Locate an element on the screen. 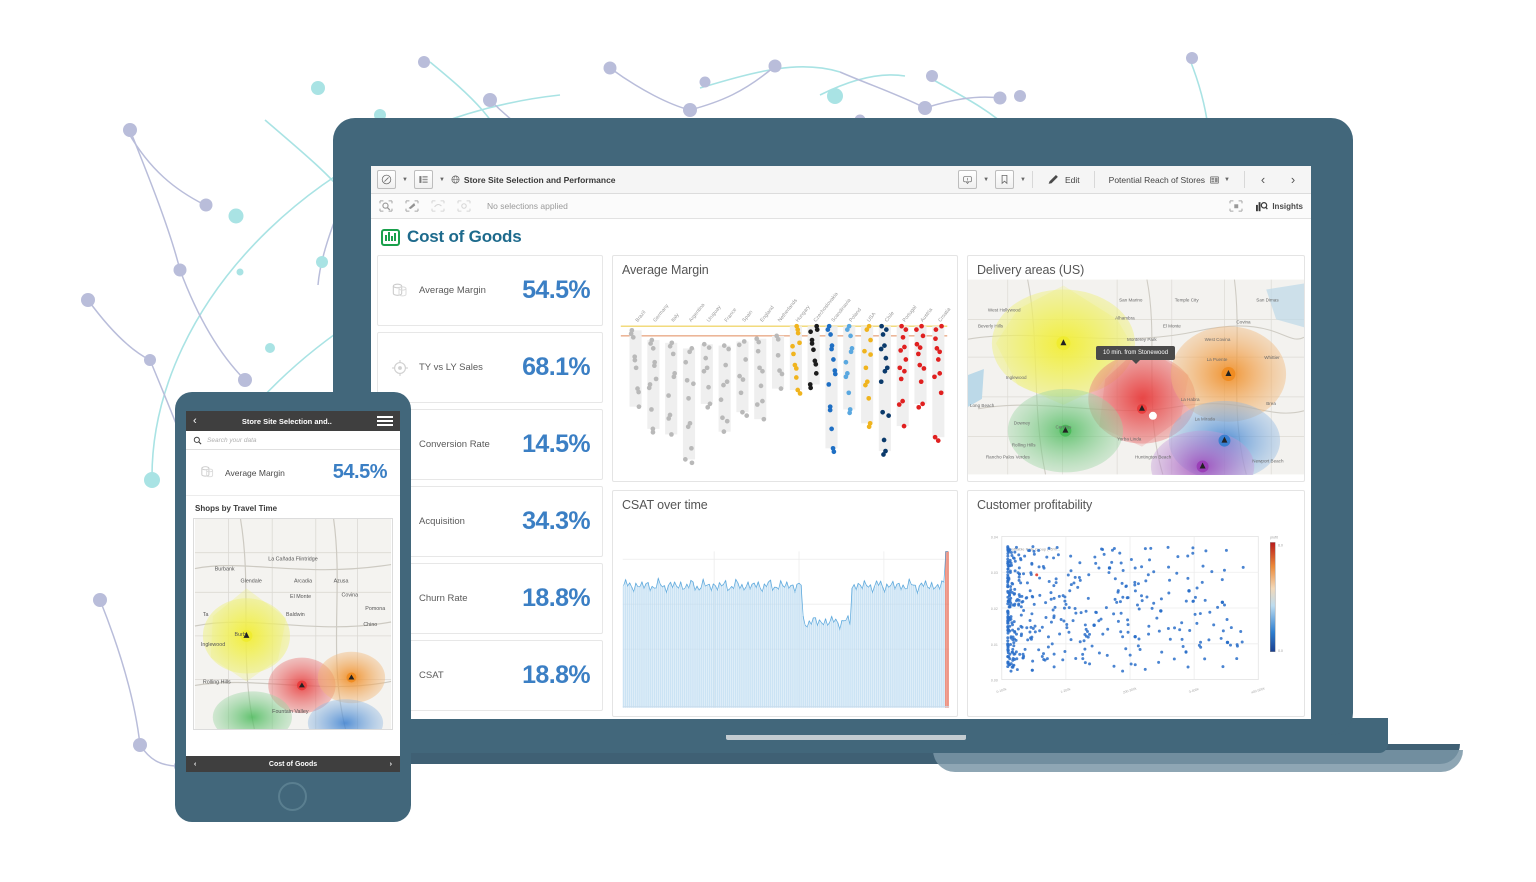  svg-text: Rancho Palos Verdes is located at coordinates (1008, 457).